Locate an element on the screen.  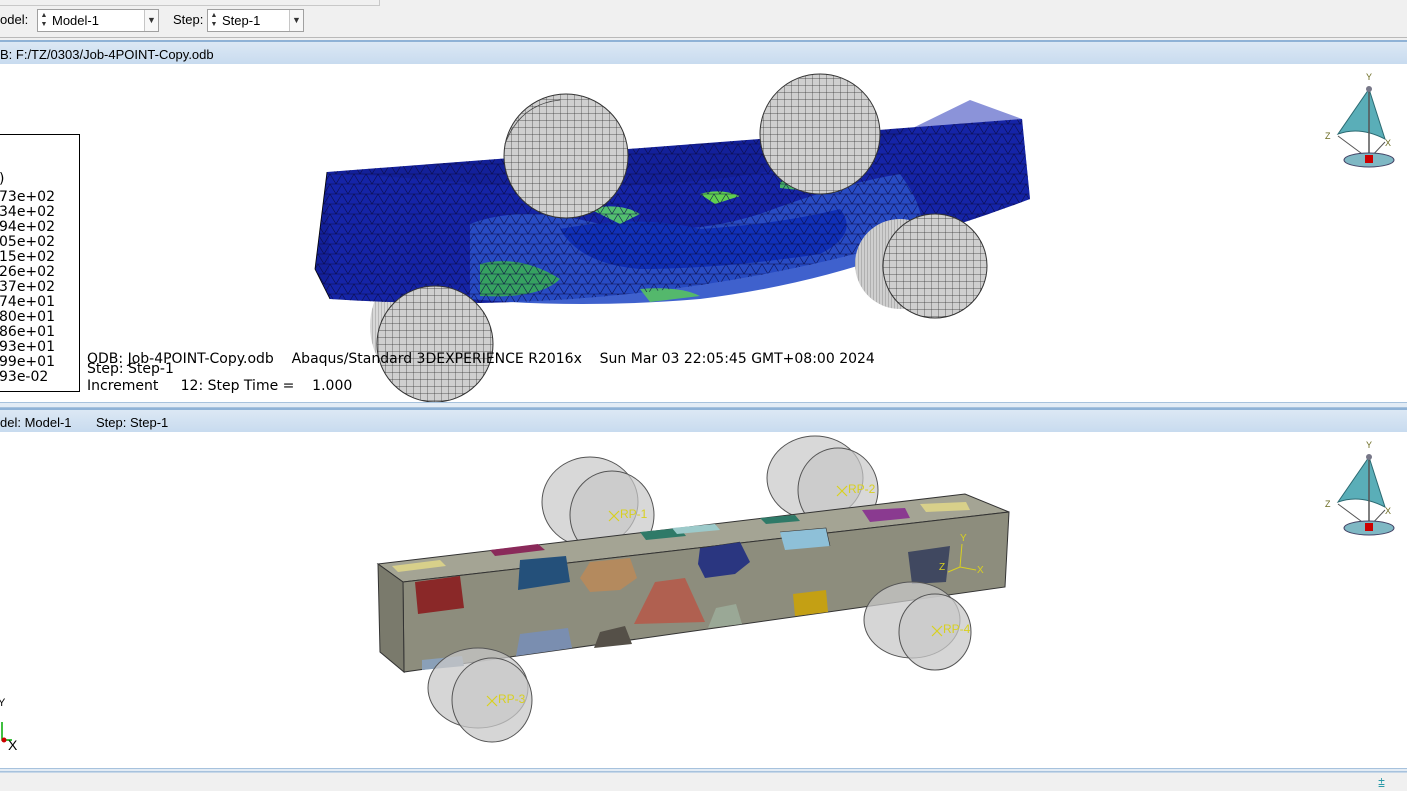
toolbar-top-strip is located at coordinates (190, 3).